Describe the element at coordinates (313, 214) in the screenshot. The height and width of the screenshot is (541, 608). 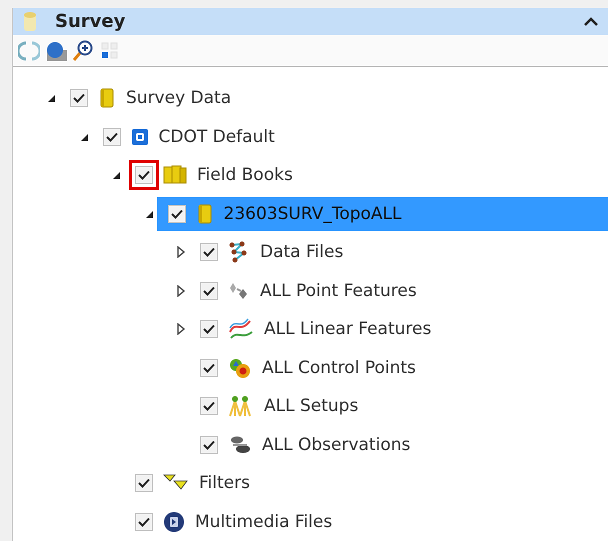
I see `tree-item-label: 23603SURV_TopoALL` at that location.